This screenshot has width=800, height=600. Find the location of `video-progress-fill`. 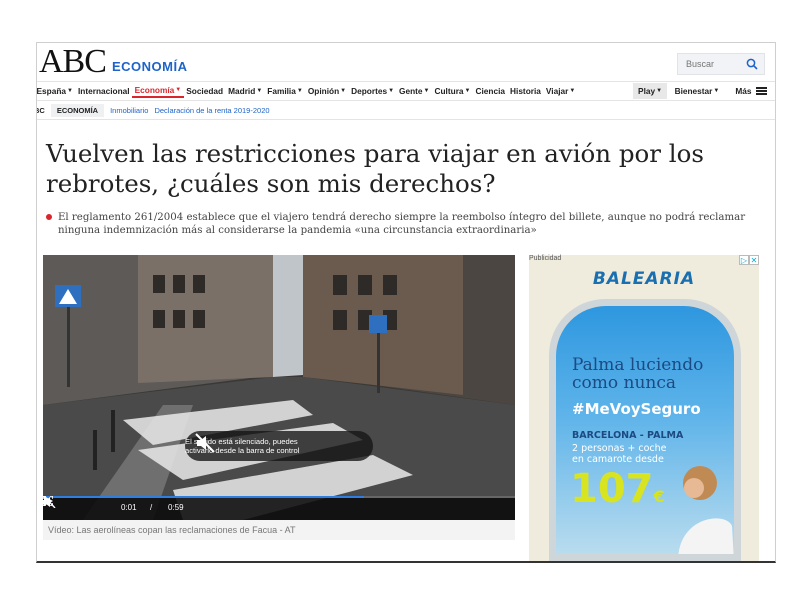

video-progress-fill is located at coordinates (203, 497).